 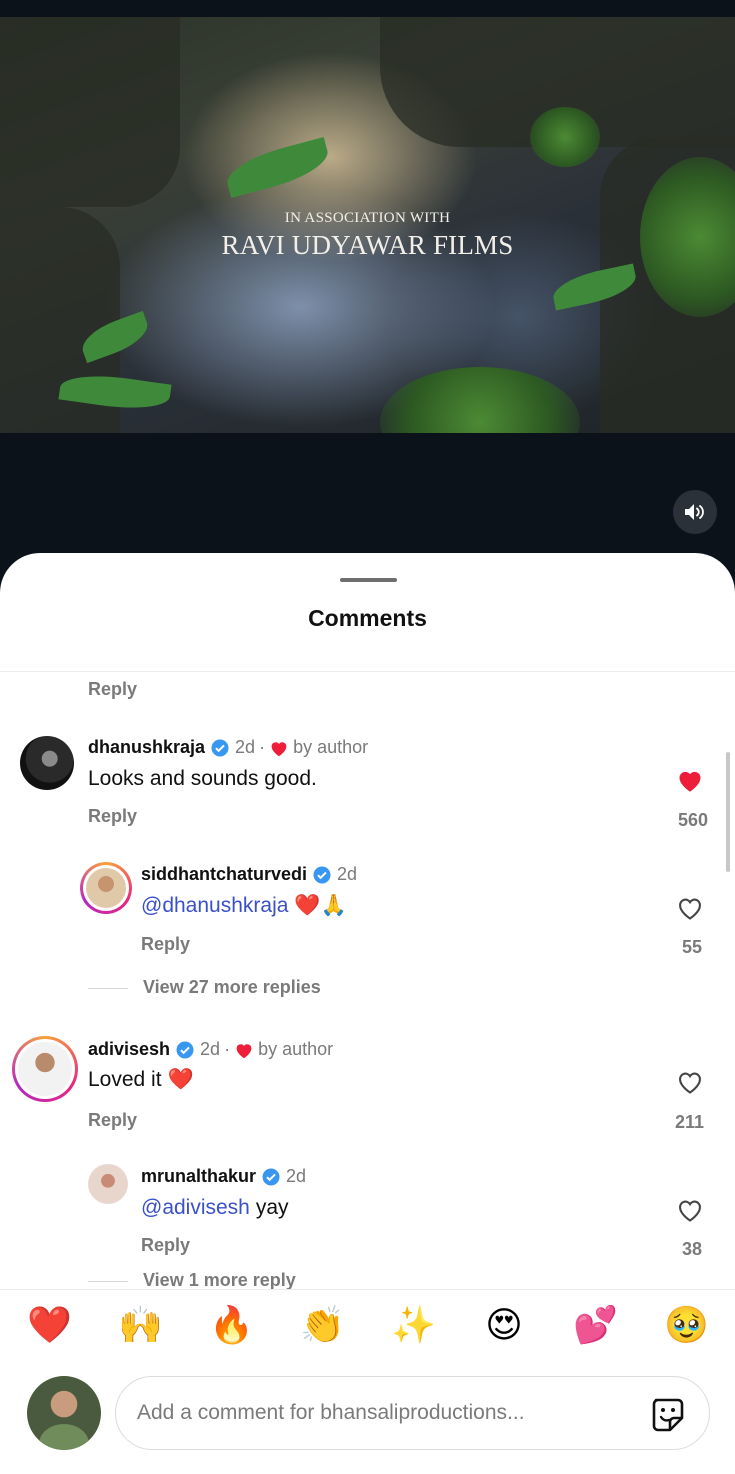 I want to click on reply-emojis: ❤️🙏, so click(x=320, y=905).